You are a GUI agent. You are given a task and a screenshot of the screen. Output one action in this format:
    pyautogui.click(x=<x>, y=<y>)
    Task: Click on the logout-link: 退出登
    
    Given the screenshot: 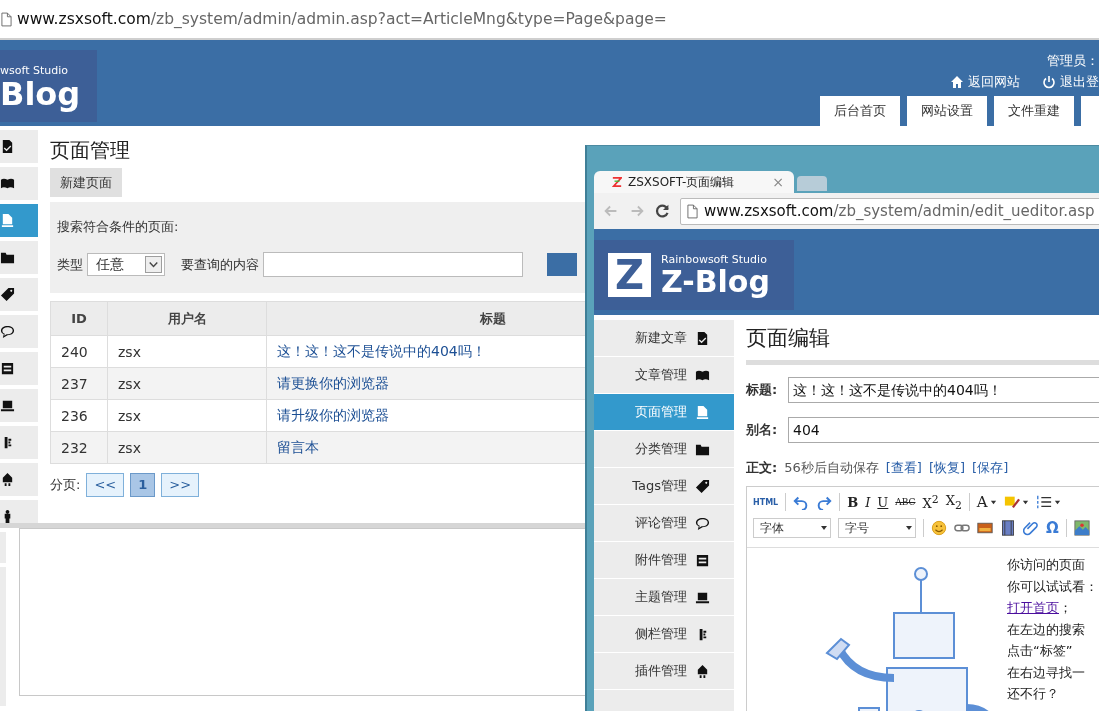 What is the action you would take?
    pyautogui.click(x=1070, y=82)
    